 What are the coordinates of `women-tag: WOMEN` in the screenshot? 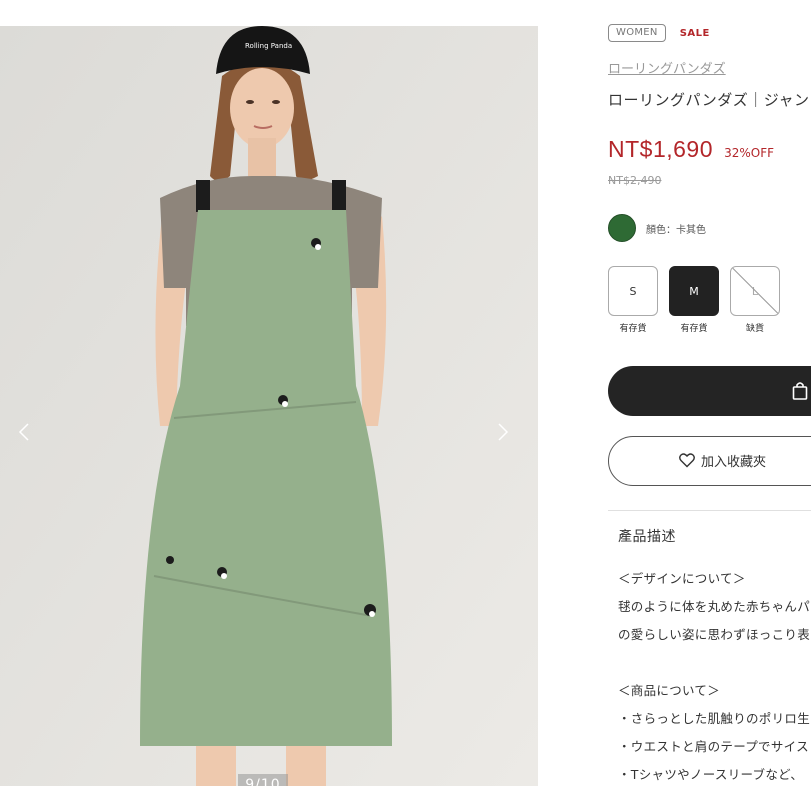 It's located at (637, 33).